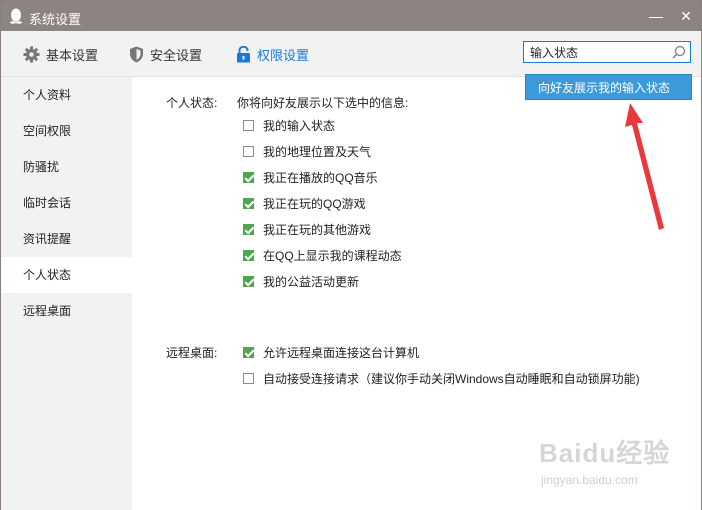 The width and height of the screenshot is (702, 510). I want to click on sidebar-item-news-alerts: 资讯提醒, so click(66, 239).